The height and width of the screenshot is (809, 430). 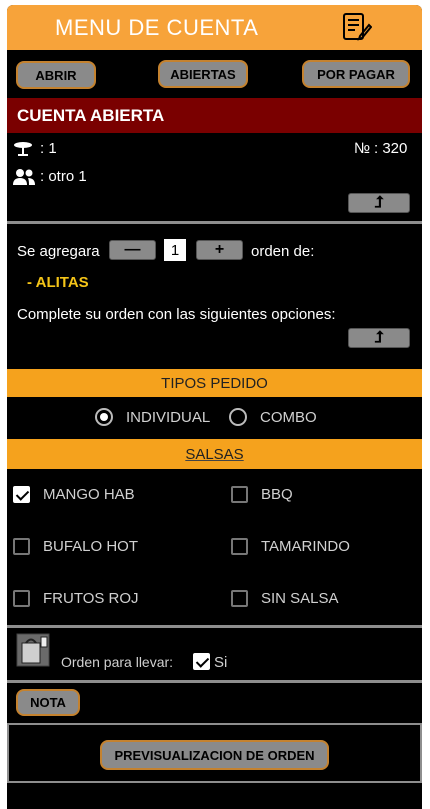 I want to click on sauces-header: SALSAS, so click(x=214, y=454).